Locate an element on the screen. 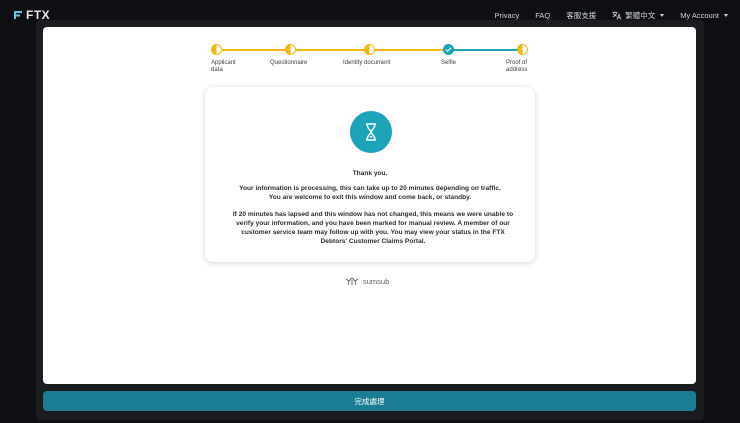 The height and width of the screenshot is (423, 740). hourglass-badge is located at coordinates (371, 132).